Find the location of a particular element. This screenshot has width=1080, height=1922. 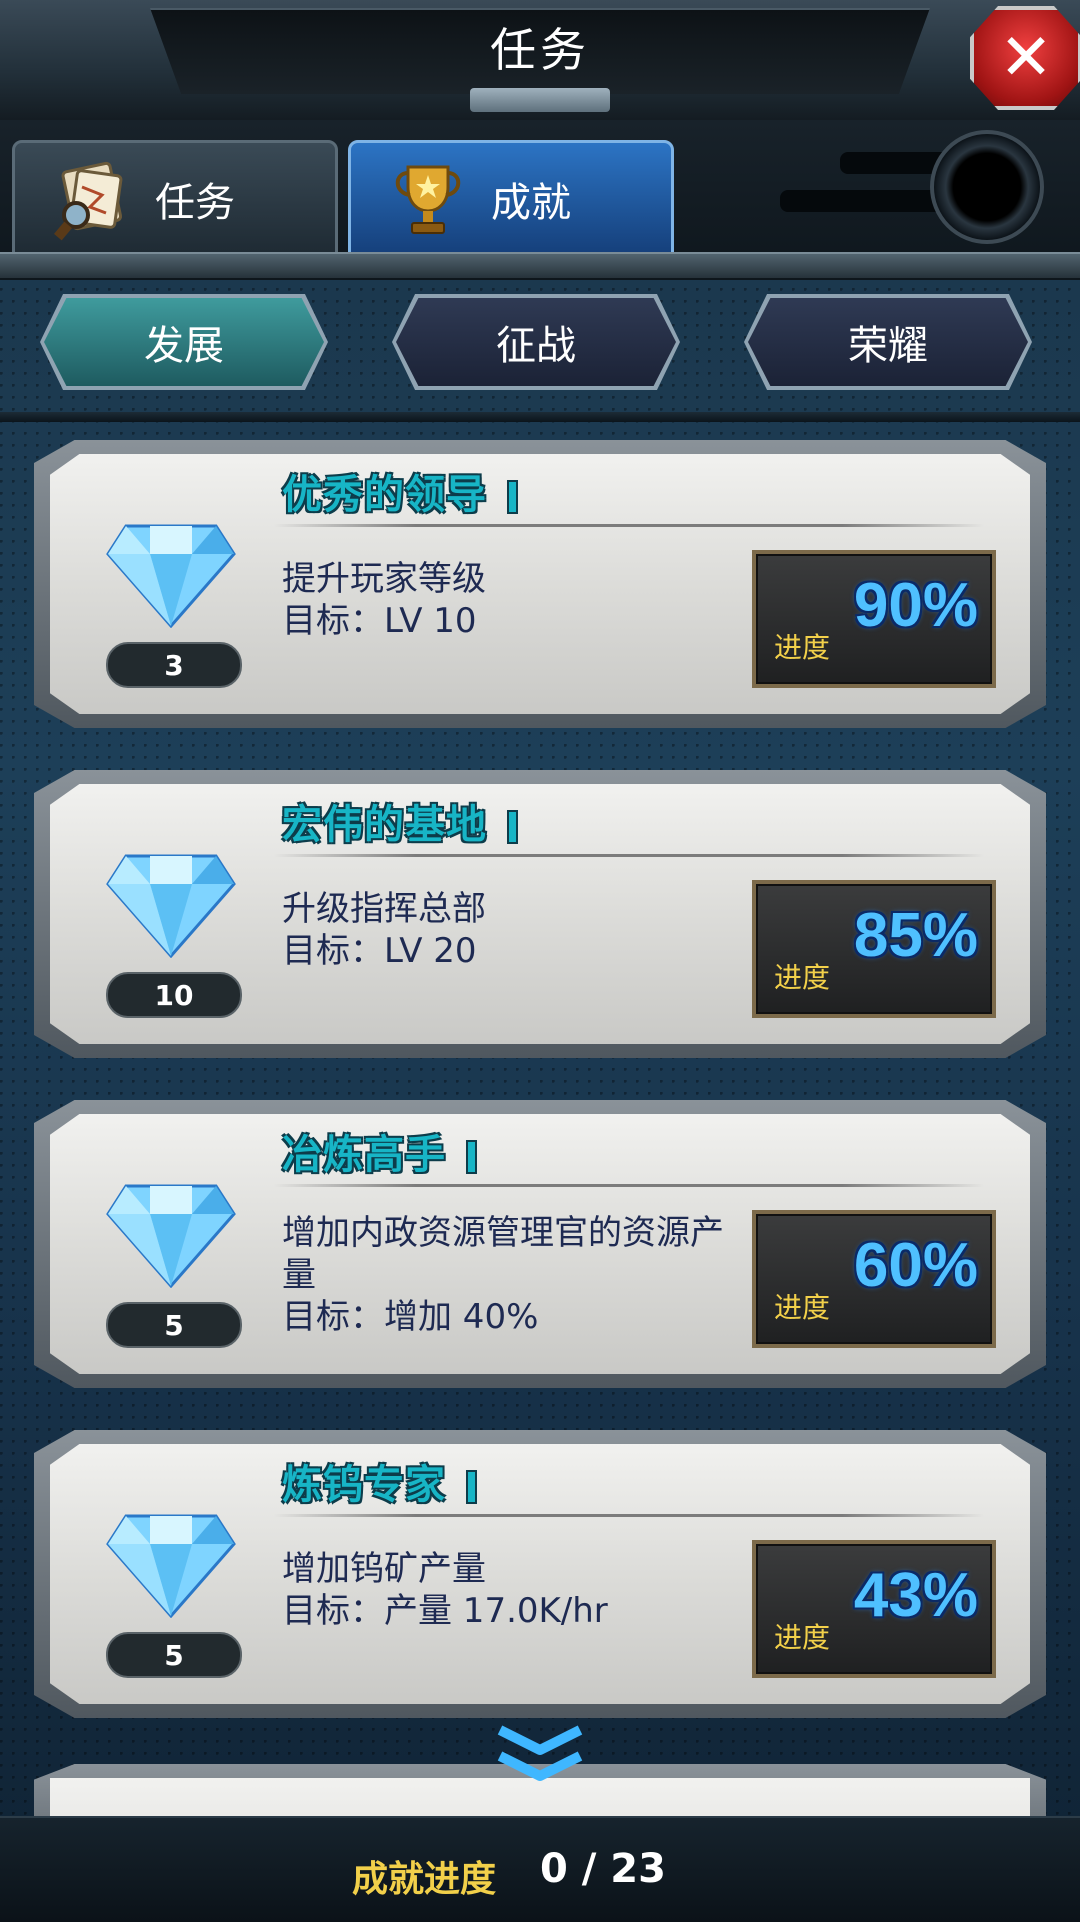

scroll-down-chevron-icon is located at coordinates (540, 1757).